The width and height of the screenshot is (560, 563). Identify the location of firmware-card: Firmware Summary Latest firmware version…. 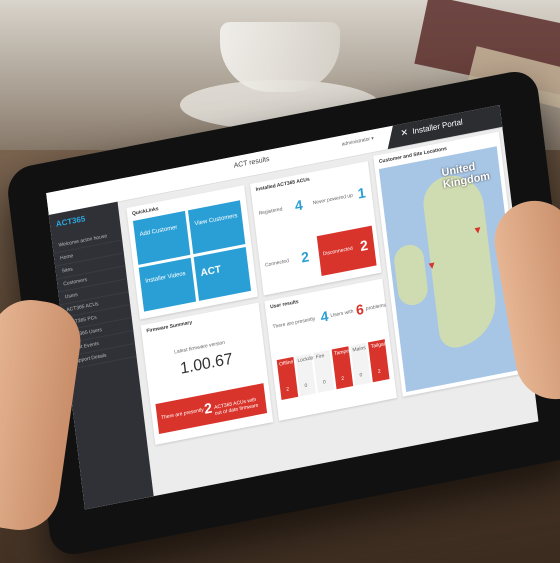
(207, 373).